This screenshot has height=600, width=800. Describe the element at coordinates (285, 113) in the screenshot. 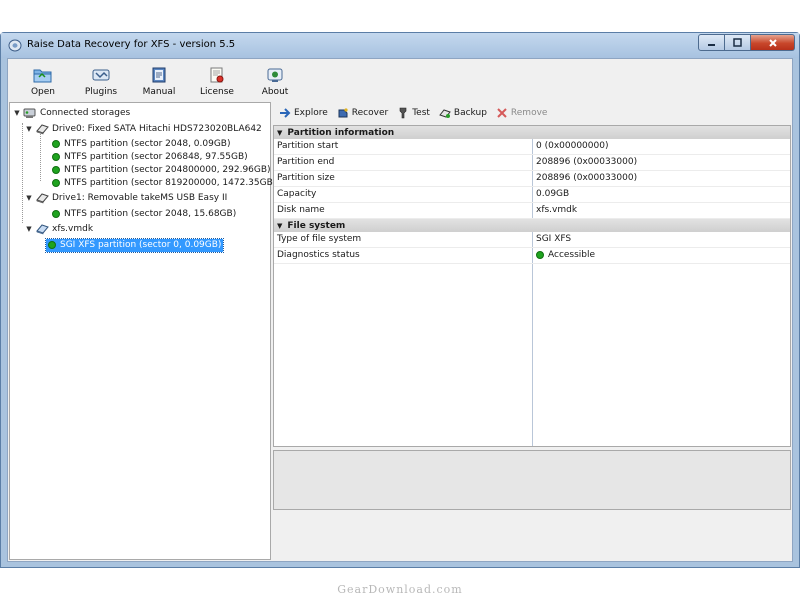

I see `arrow-right-icon` at that location.